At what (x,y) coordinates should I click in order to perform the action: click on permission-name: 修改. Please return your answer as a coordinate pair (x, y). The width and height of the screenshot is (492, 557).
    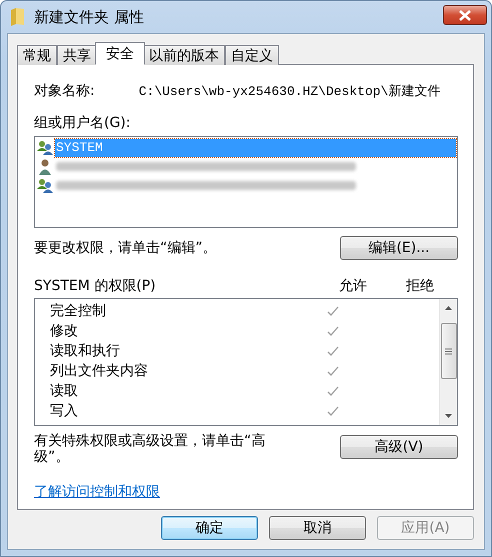
    Looking at the image, I should click on (64, 331).